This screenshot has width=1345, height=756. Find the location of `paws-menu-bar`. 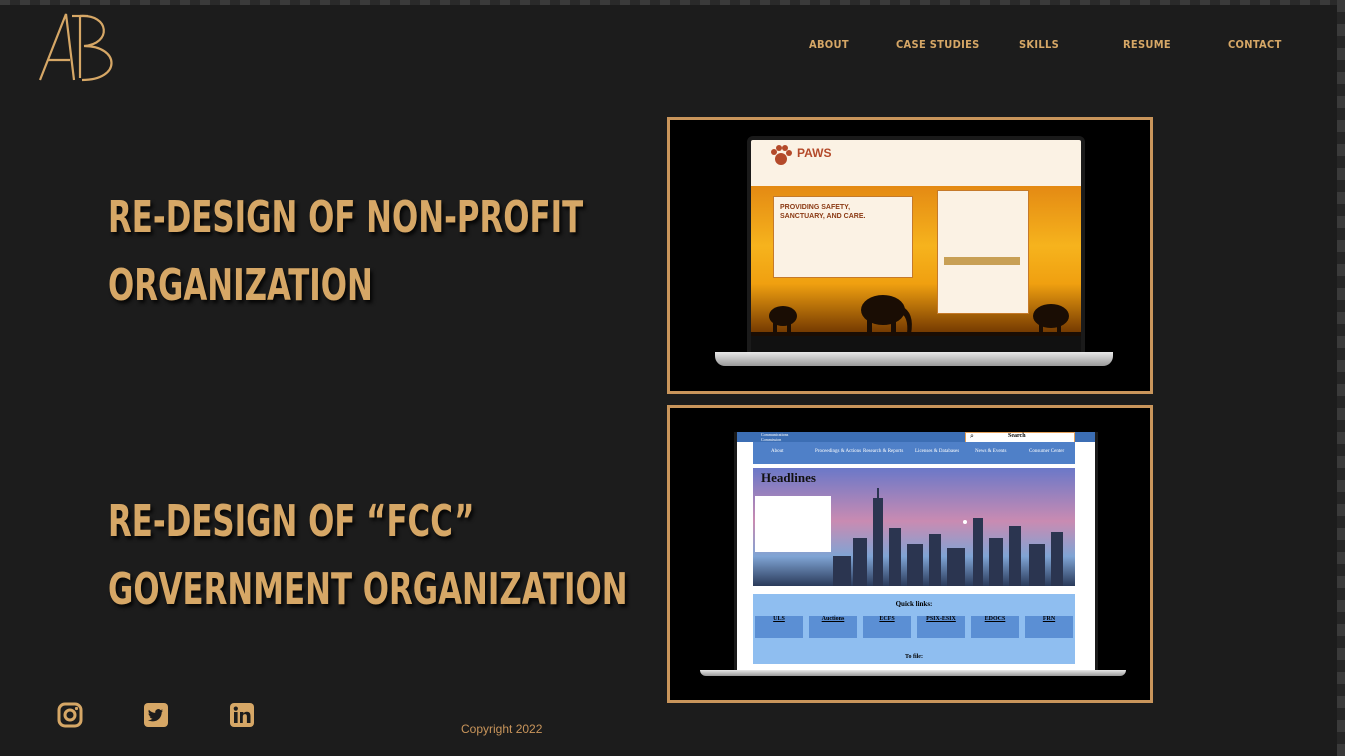

paws-menu-bar is located at coordinates (916, 182).